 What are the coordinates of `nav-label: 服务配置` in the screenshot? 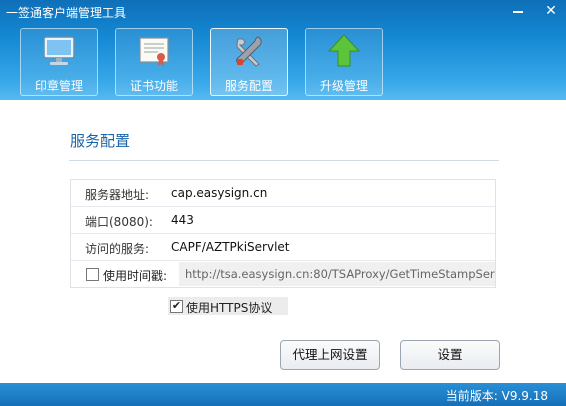 It's located at (248, 86).